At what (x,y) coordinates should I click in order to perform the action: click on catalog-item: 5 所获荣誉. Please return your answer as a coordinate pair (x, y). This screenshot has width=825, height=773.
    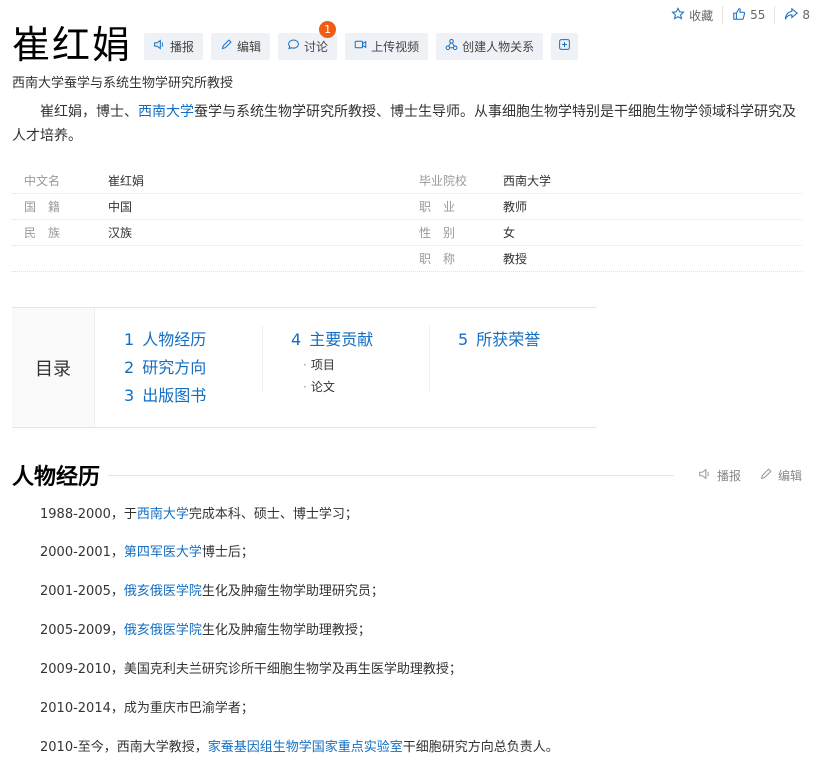
    Looking at the image, I should click on (499, 340).